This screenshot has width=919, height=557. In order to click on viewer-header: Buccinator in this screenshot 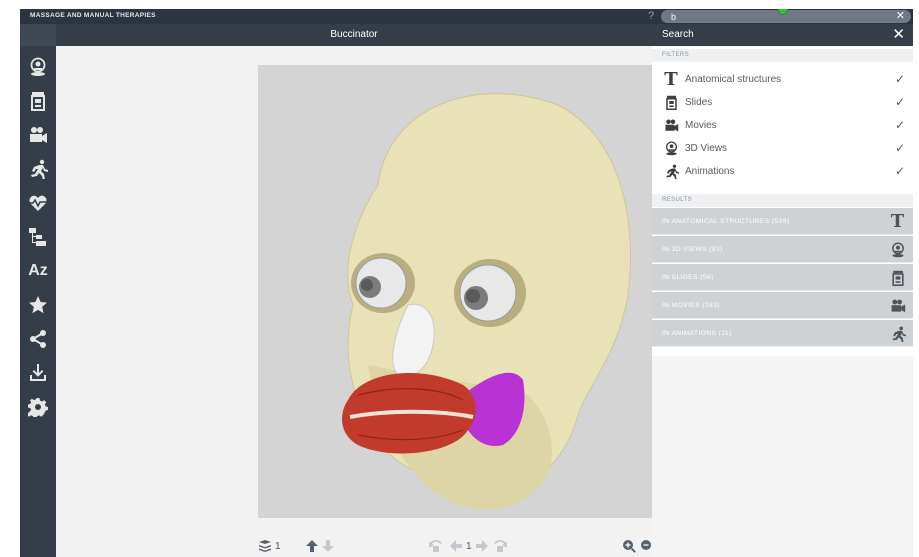, I will do `click(354, 35)`.